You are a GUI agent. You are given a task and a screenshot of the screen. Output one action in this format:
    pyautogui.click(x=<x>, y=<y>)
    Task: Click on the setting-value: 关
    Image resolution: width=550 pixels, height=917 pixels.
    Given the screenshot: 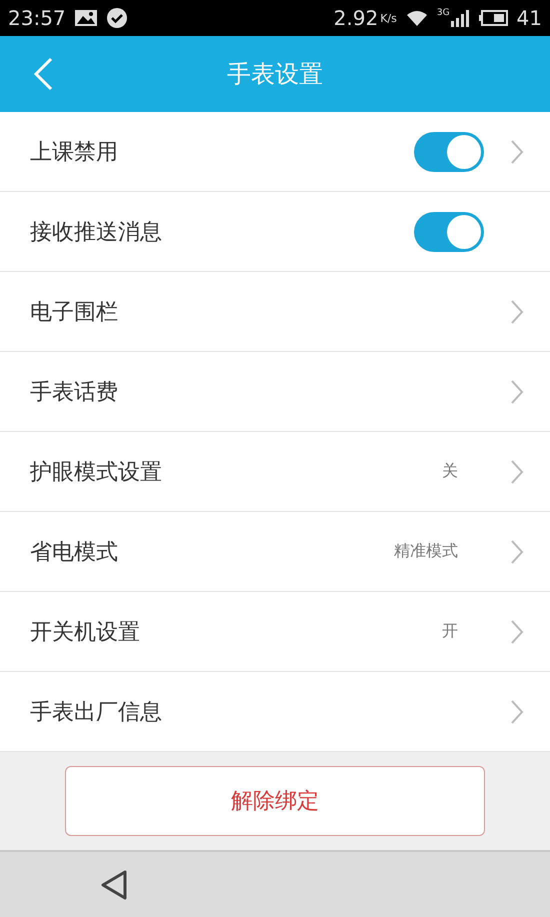 What is the action you would take?
    pyautogui.click(x=450, y=471)
    